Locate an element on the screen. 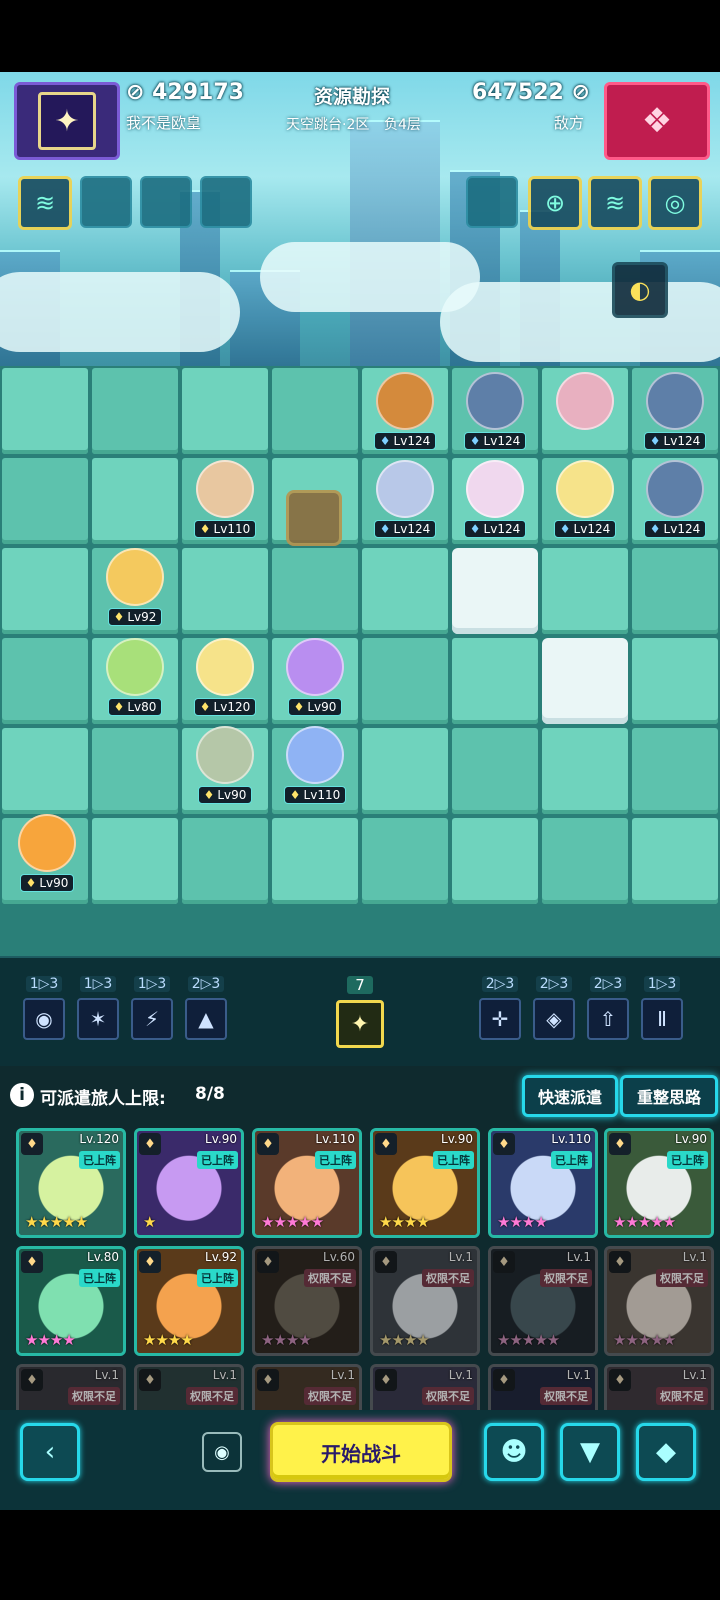  player-name: 我不是欧皇 is located at coordinates (164, 123).